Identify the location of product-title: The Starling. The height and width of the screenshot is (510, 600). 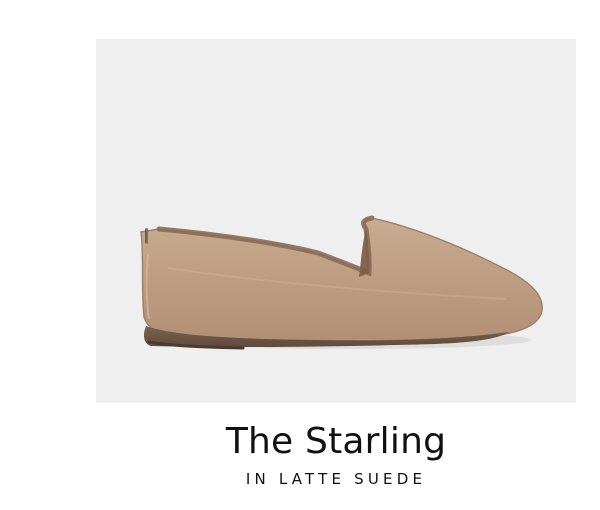
(300, 442).